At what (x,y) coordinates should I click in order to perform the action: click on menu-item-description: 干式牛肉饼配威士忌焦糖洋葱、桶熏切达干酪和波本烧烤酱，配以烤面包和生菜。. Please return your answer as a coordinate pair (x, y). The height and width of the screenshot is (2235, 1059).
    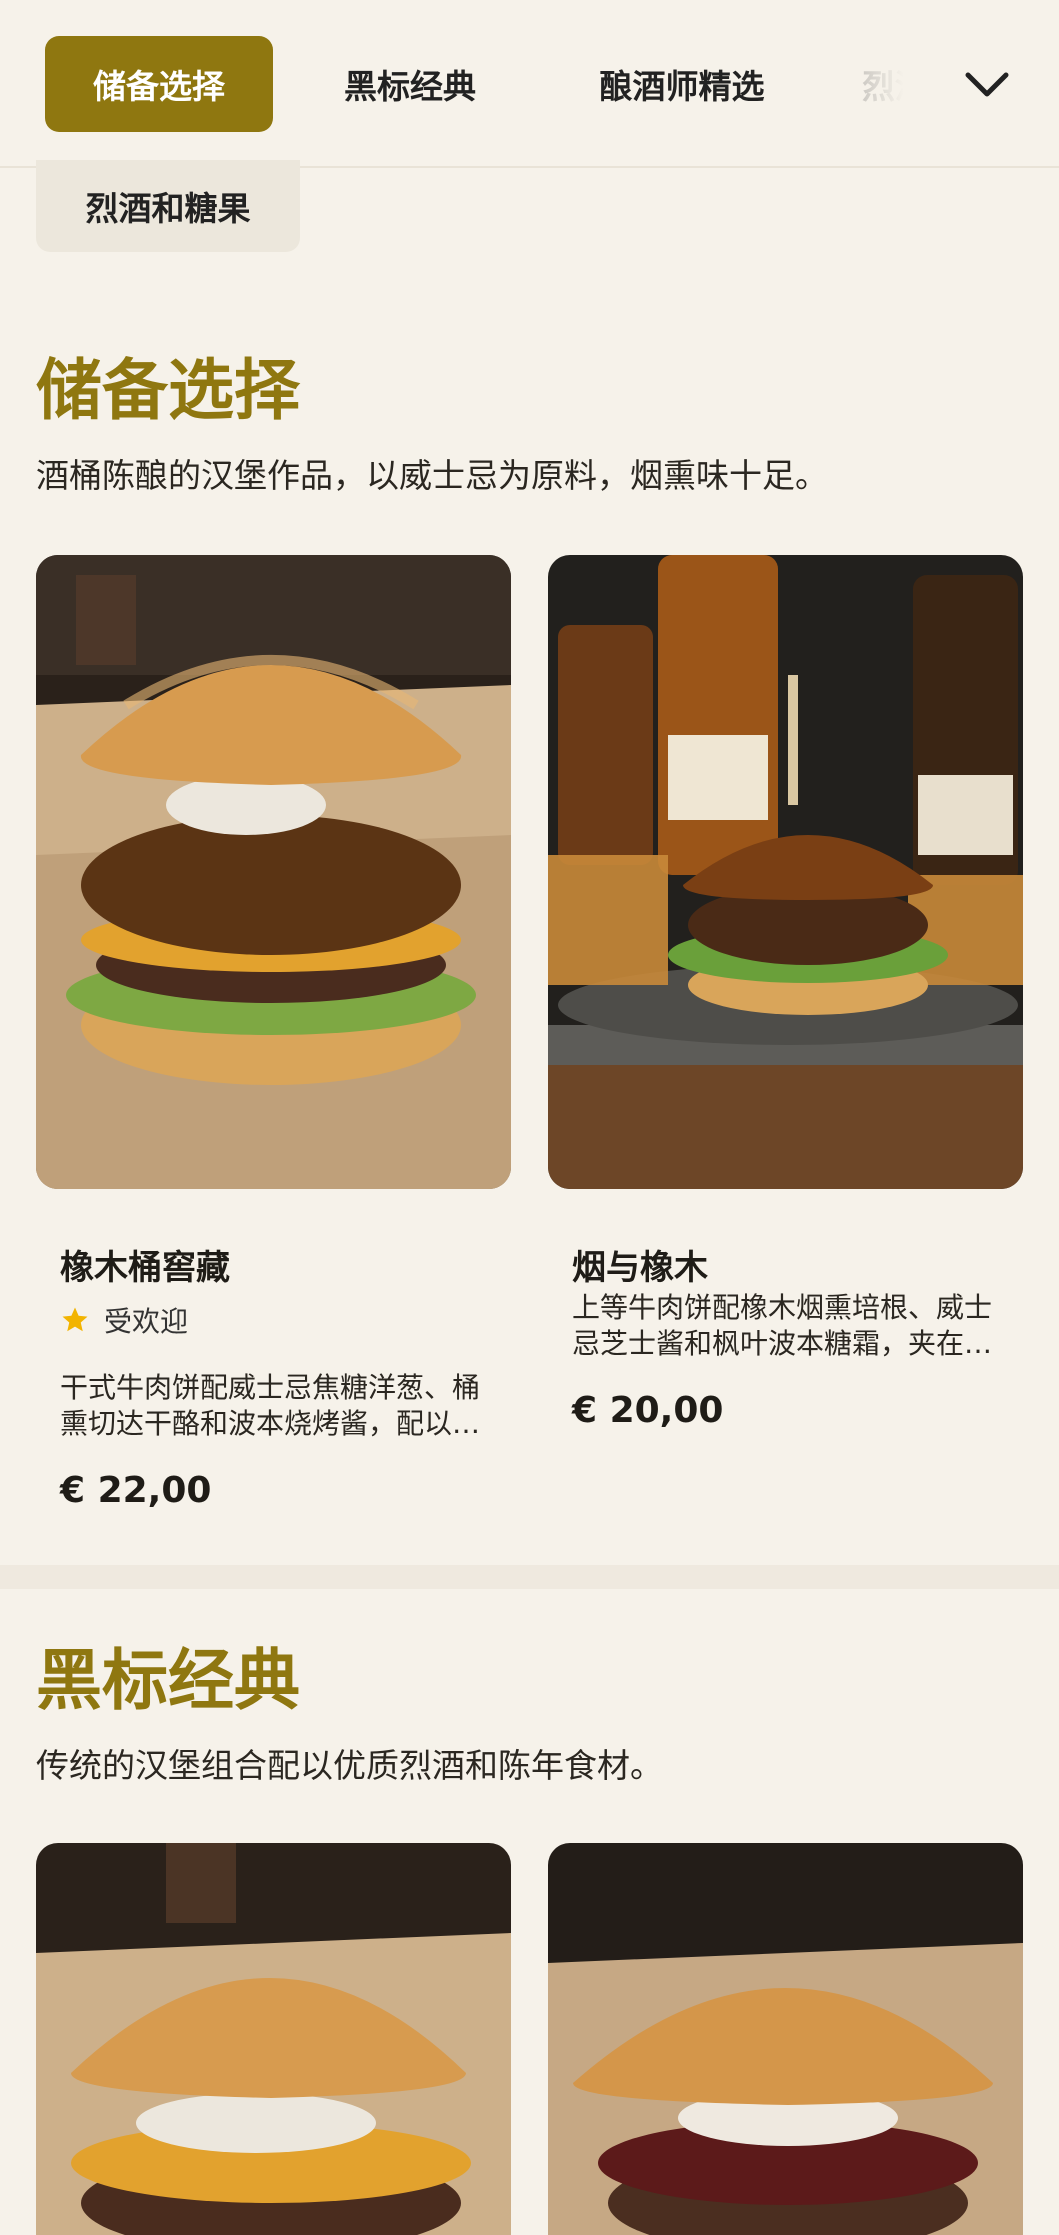
    Looking at the image, I should click on (270, 1406).